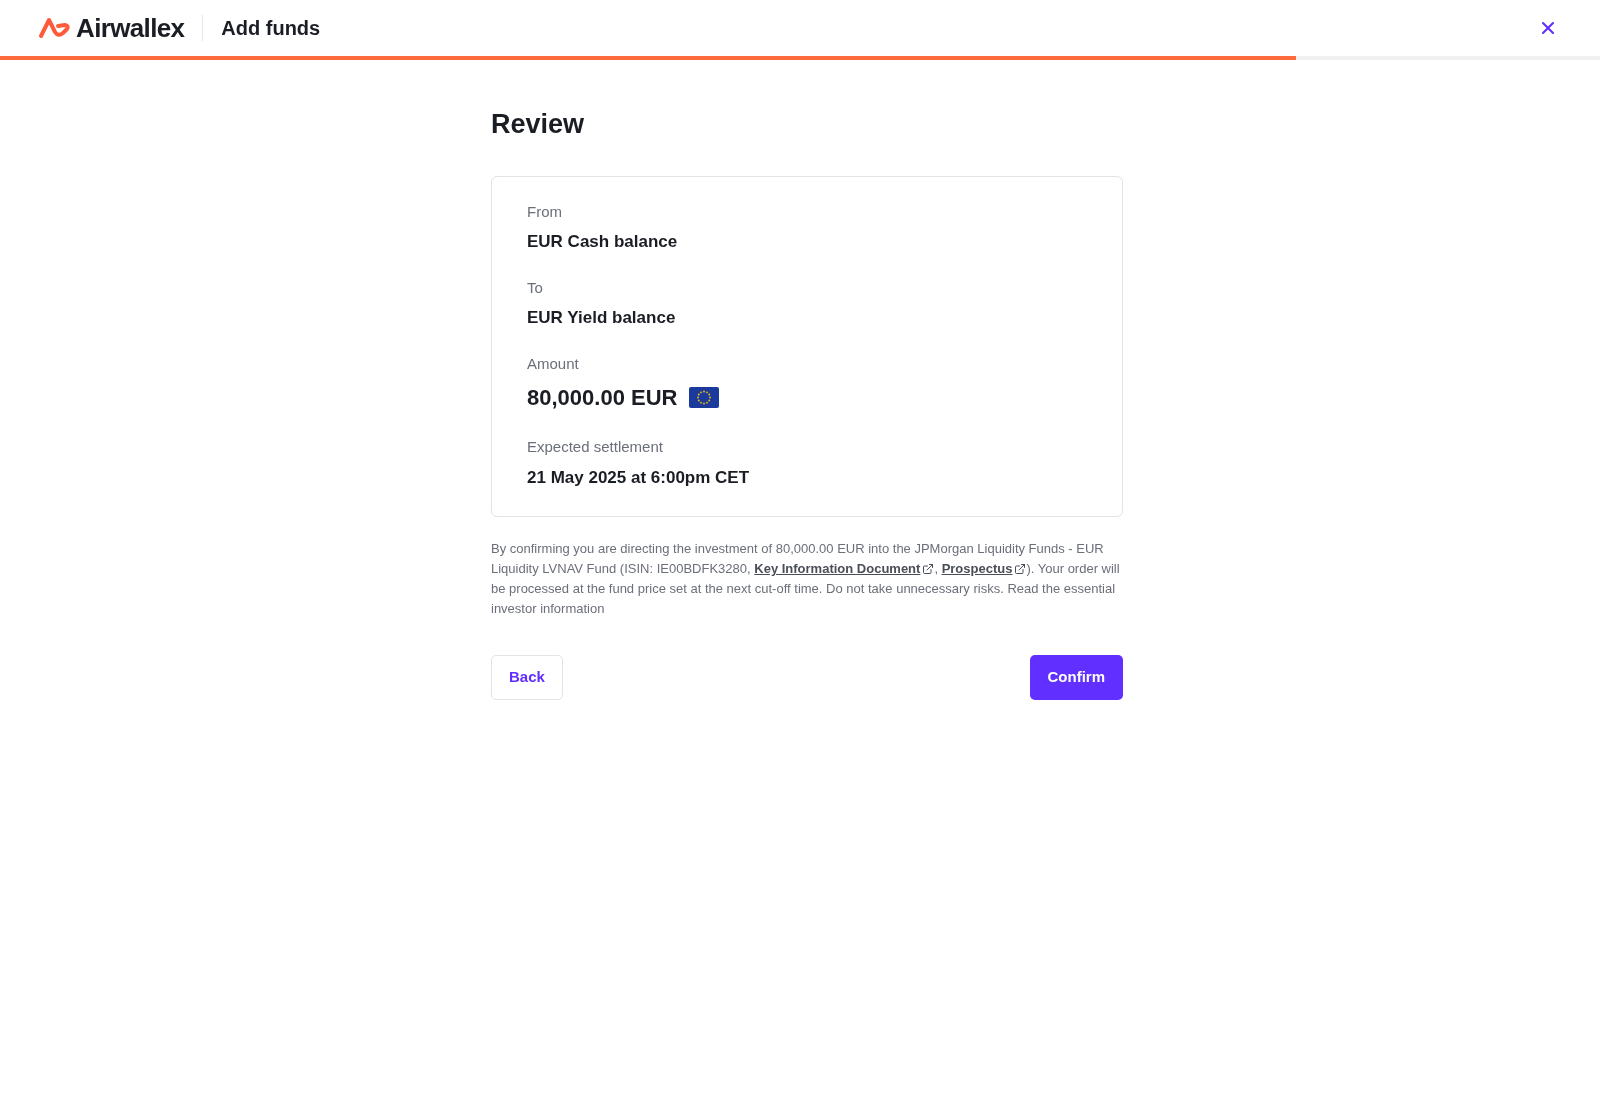 Image resolution: width=1600 pixels, height=1100 pixels. Describe the element at coordinates (545, 211) in the screenshot. I see `field-label: From` at that location.